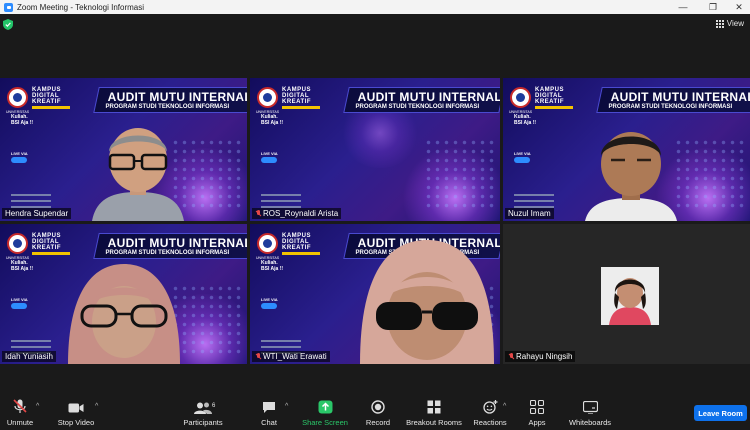 This screenshot has width=750, height=430. I want to click on share-screen-icon, so click(325, 407).